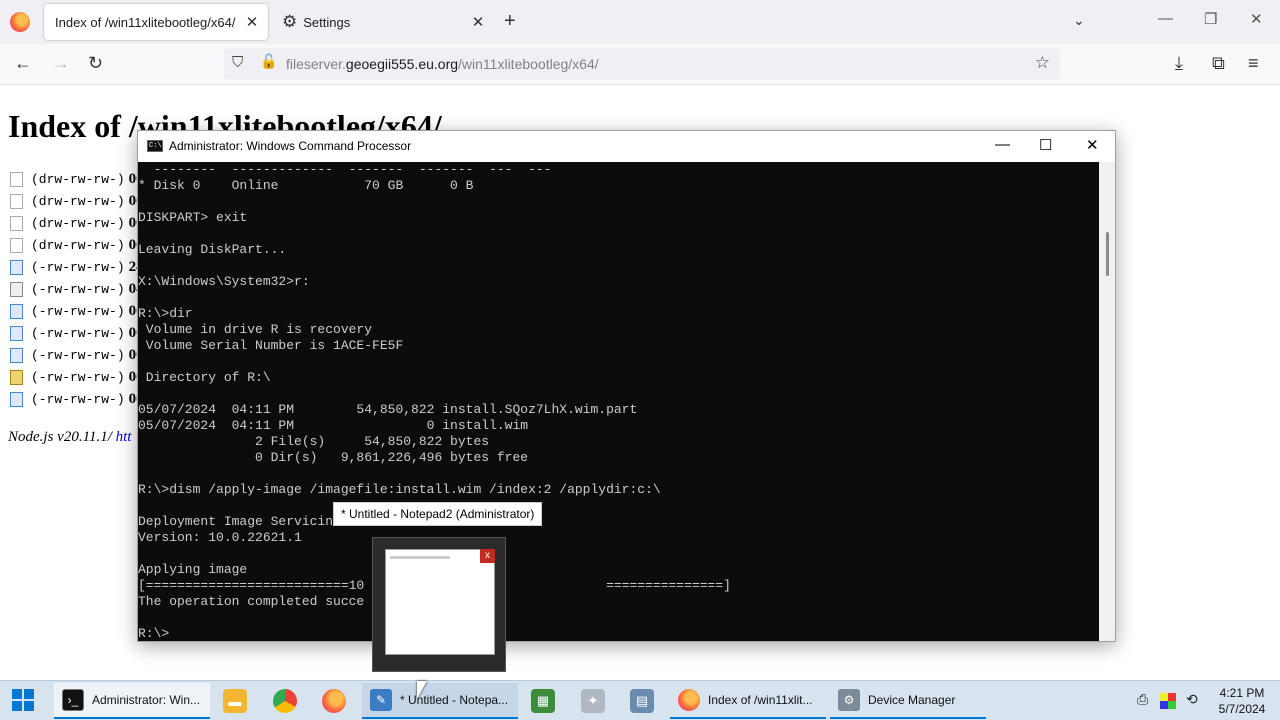 The image size is (1280, 720). What do you see at coordinates (285, 701) in the screenshot?
I see `chrome-icon` at bounding box center [285, 701].